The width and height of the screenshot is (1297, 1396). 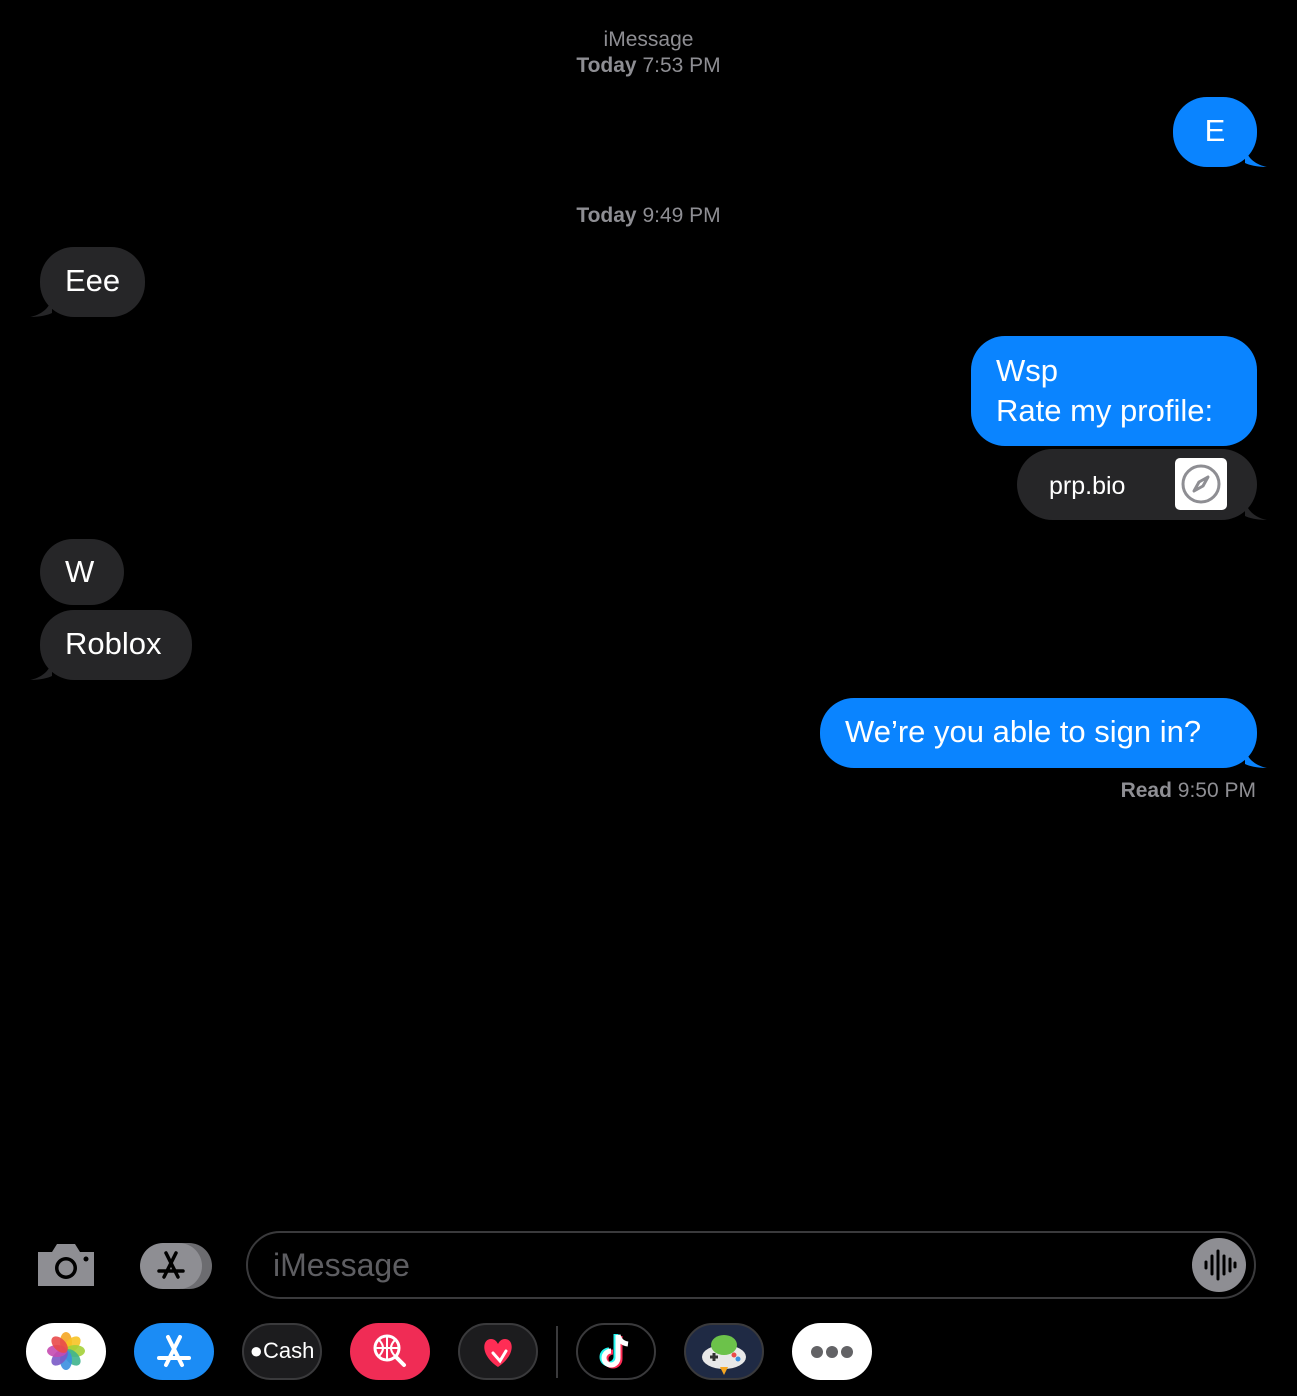 I want to click on web-search-icon, so click(x=389, y=1350).